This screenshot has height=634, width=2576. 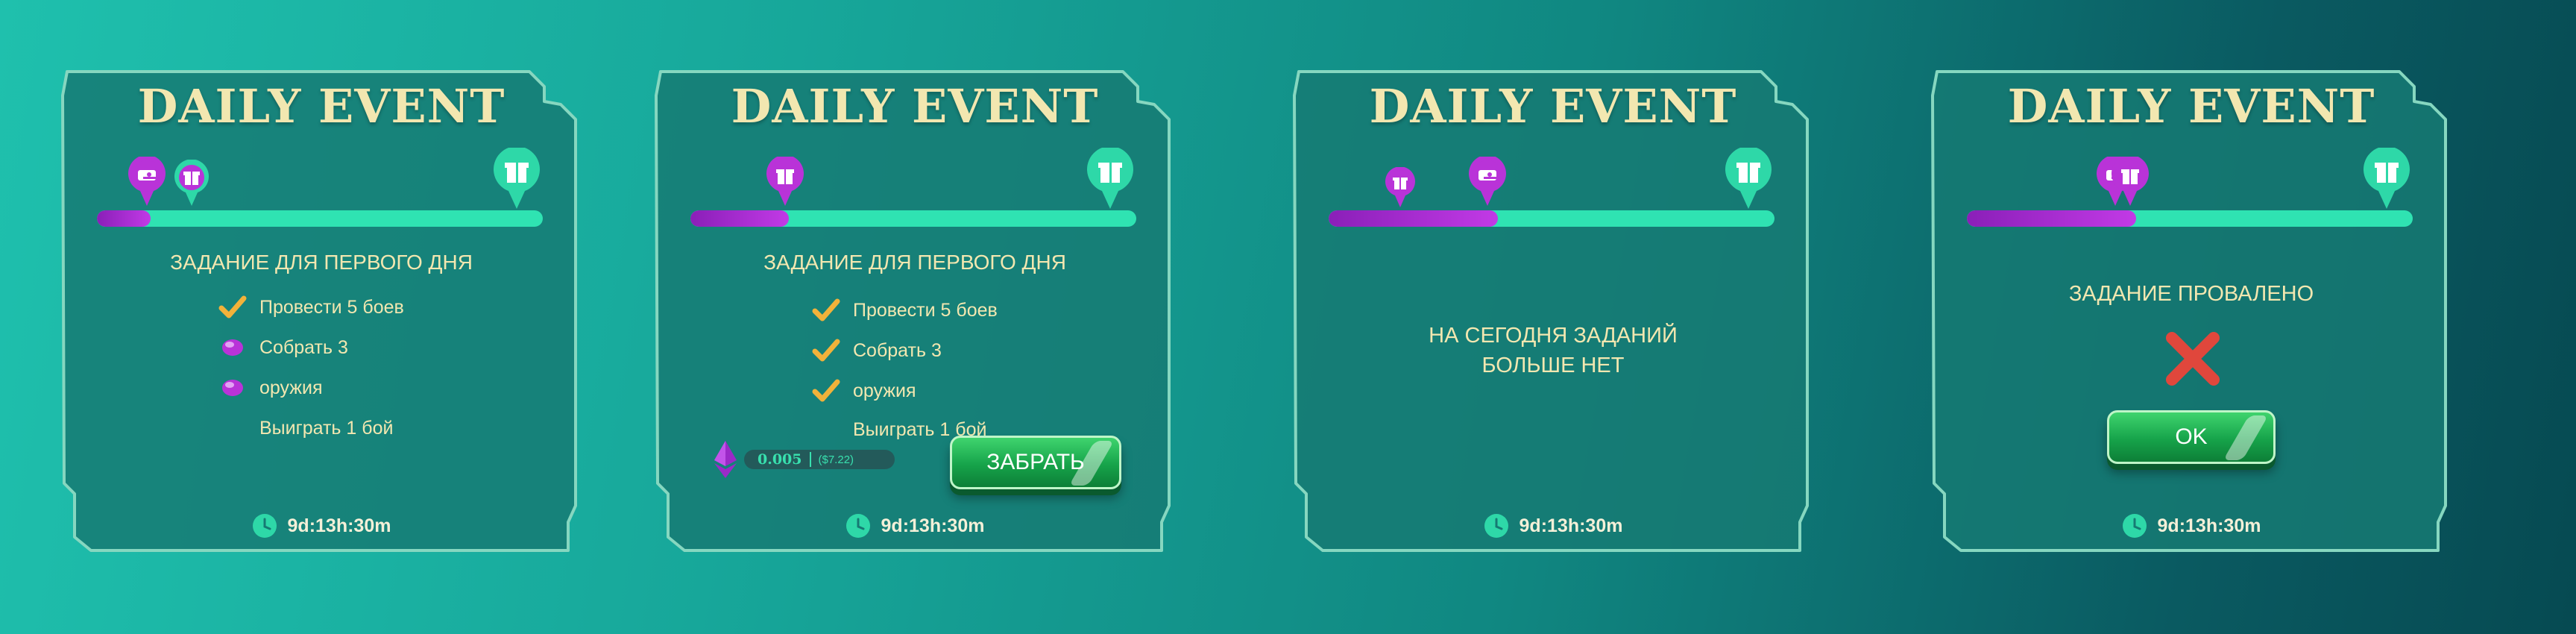 I want to click on no-tasks-message: НА СЕГОДНЯ ЗАДАНИЙ БОЛЬШЕ НЕТ, so click(x=1553, y=350).